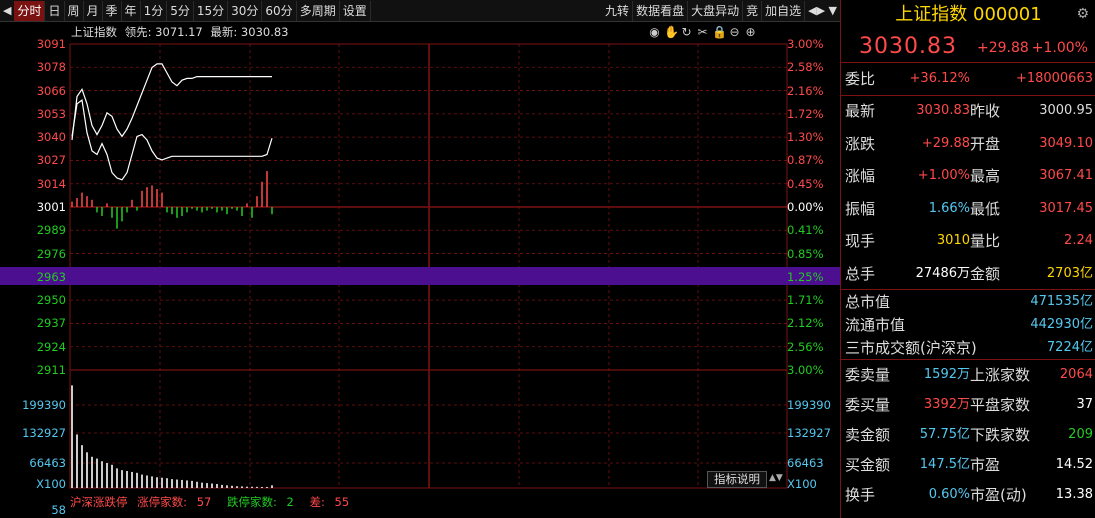  I want to click on tab-tool-1: 数据看盘, so click(661, 10).